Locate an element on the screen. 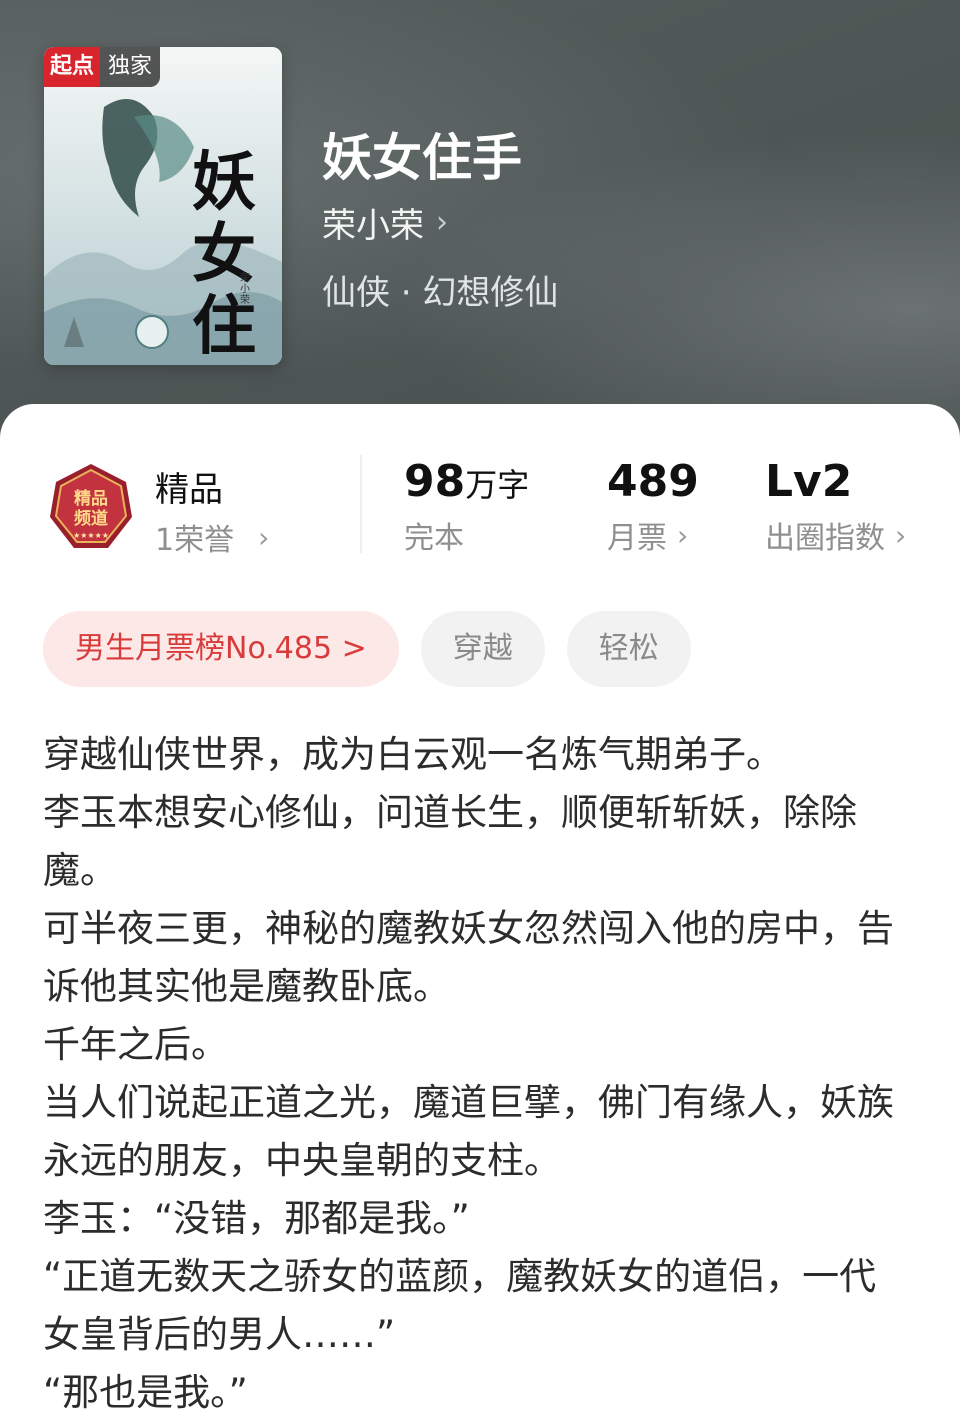 This screenshot has width=960, height=1425. honor-link: 1荣誉 › is located at coordinates (212, 537).